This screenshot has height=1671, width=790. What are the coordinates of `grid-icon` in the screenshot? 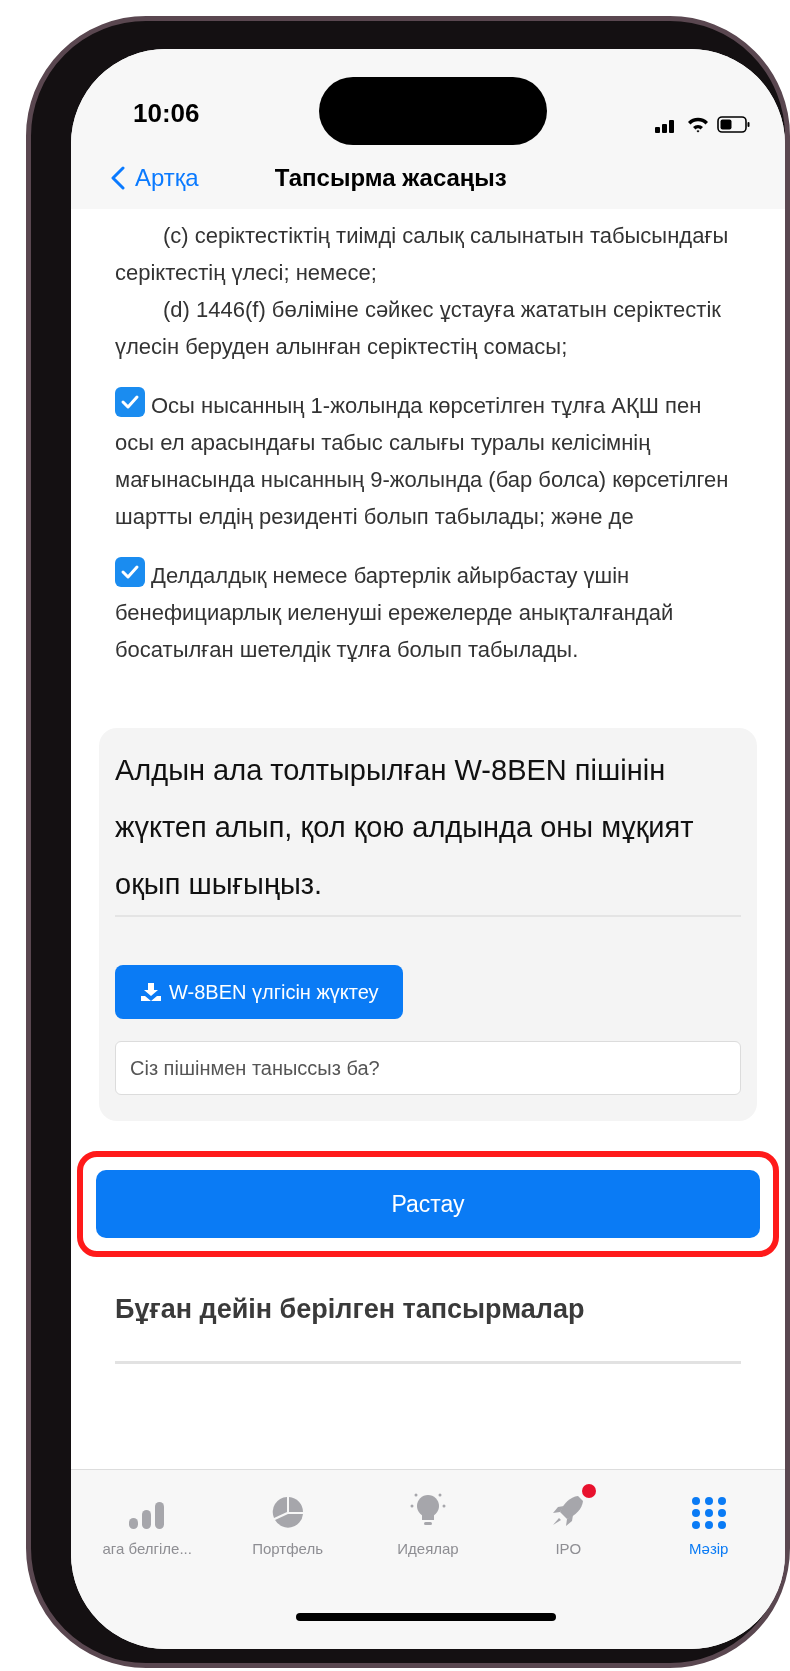 It's located at (708, 1513).